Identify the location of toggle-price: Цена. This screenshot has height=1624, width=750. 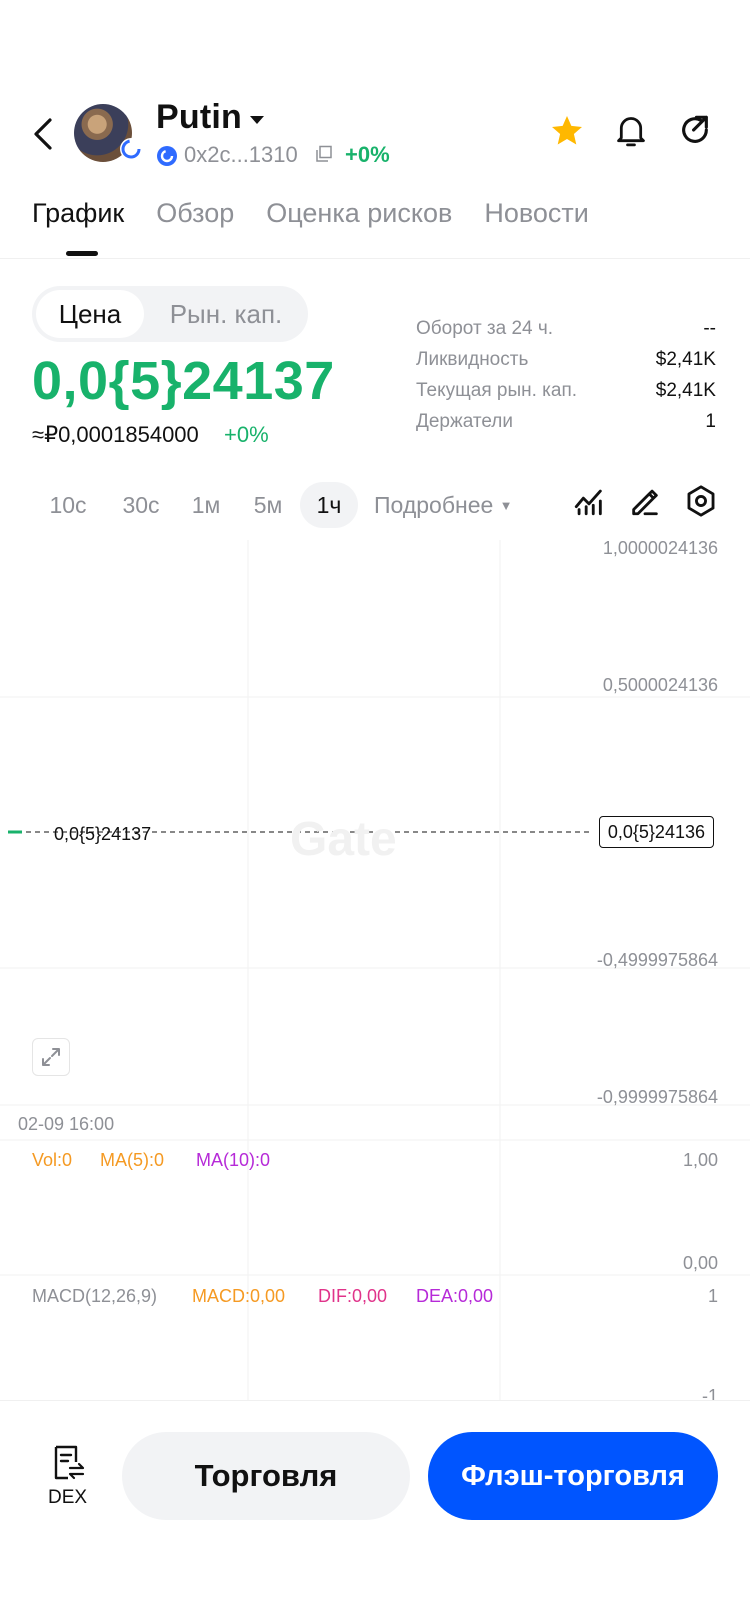
(90, 314).